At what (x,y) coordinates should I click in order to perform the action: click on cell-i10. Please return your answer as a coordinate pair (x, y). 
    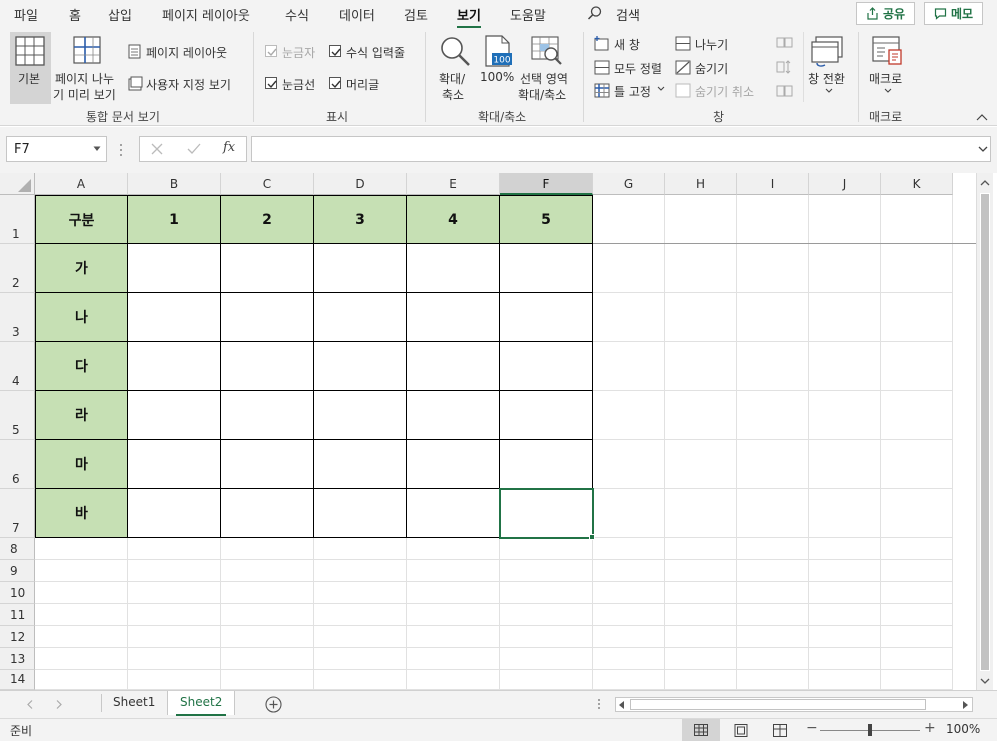
    Looking at the image, I should click on (773, 593).